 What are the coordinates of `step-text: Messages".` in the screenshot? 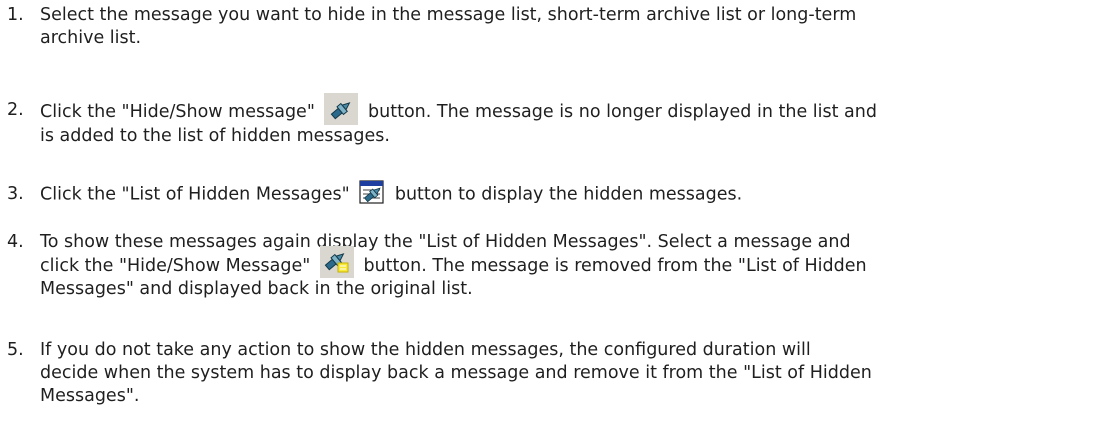 It's located at (90, 396).